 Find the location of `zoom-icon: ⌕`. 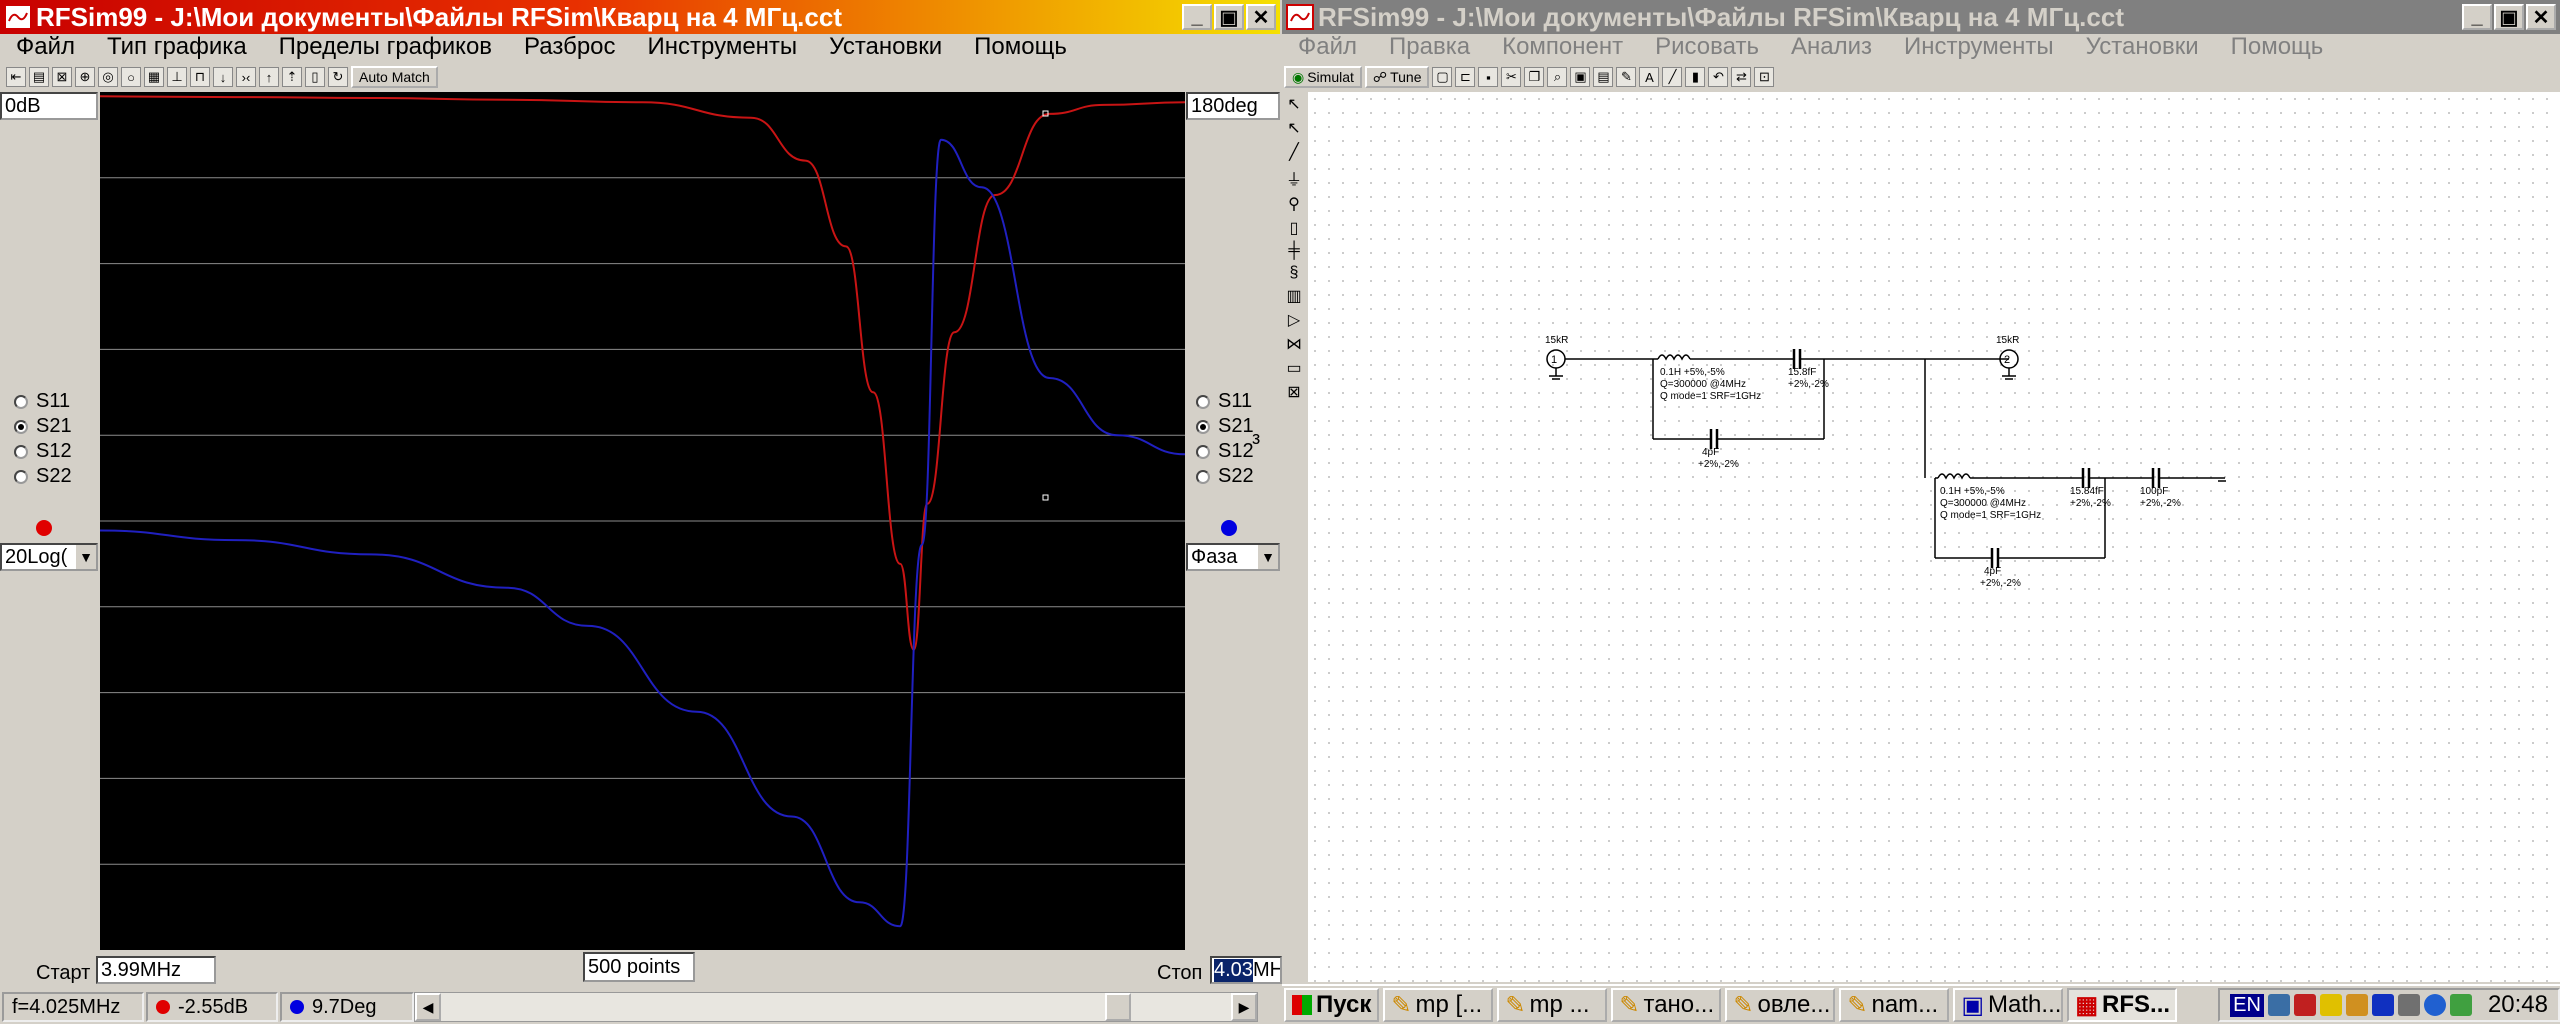

zoom-icon: ⌕ is located at coordinates (1557, 77).